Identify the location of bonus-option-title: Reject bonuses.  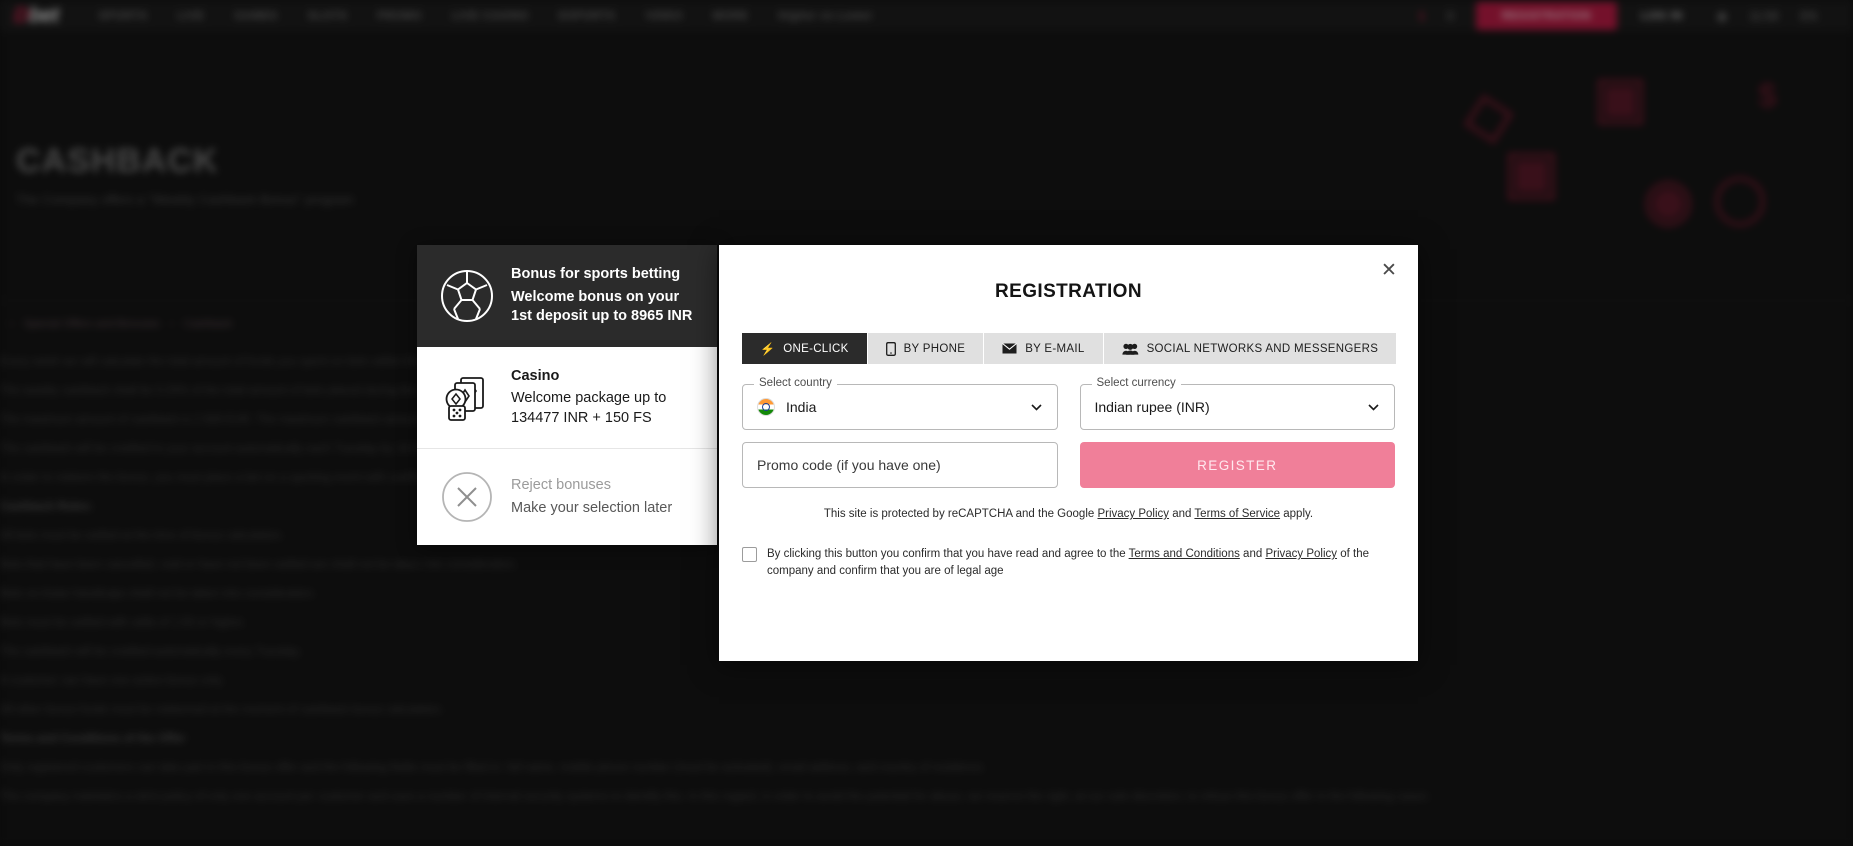
(561, 485).